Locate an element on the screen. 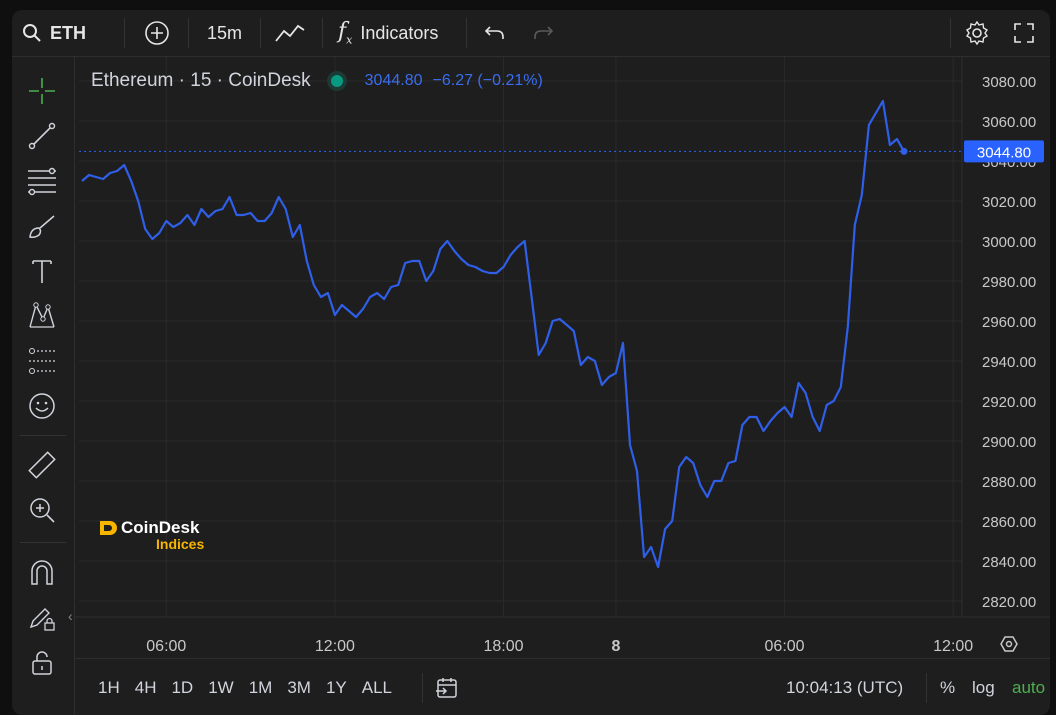  smiley-icon is located at coordinates (42, 406).